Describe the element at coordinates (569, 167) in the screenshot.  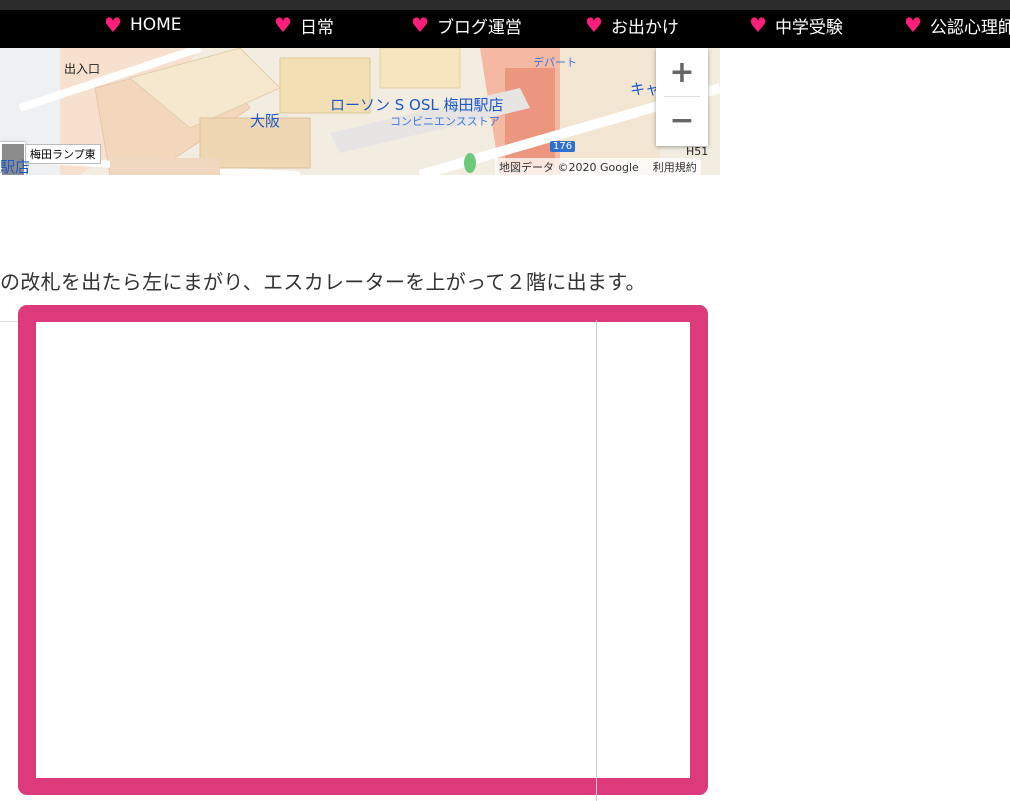
I see `map-attribution-text: 地図データ ©2020 Google` at that location.